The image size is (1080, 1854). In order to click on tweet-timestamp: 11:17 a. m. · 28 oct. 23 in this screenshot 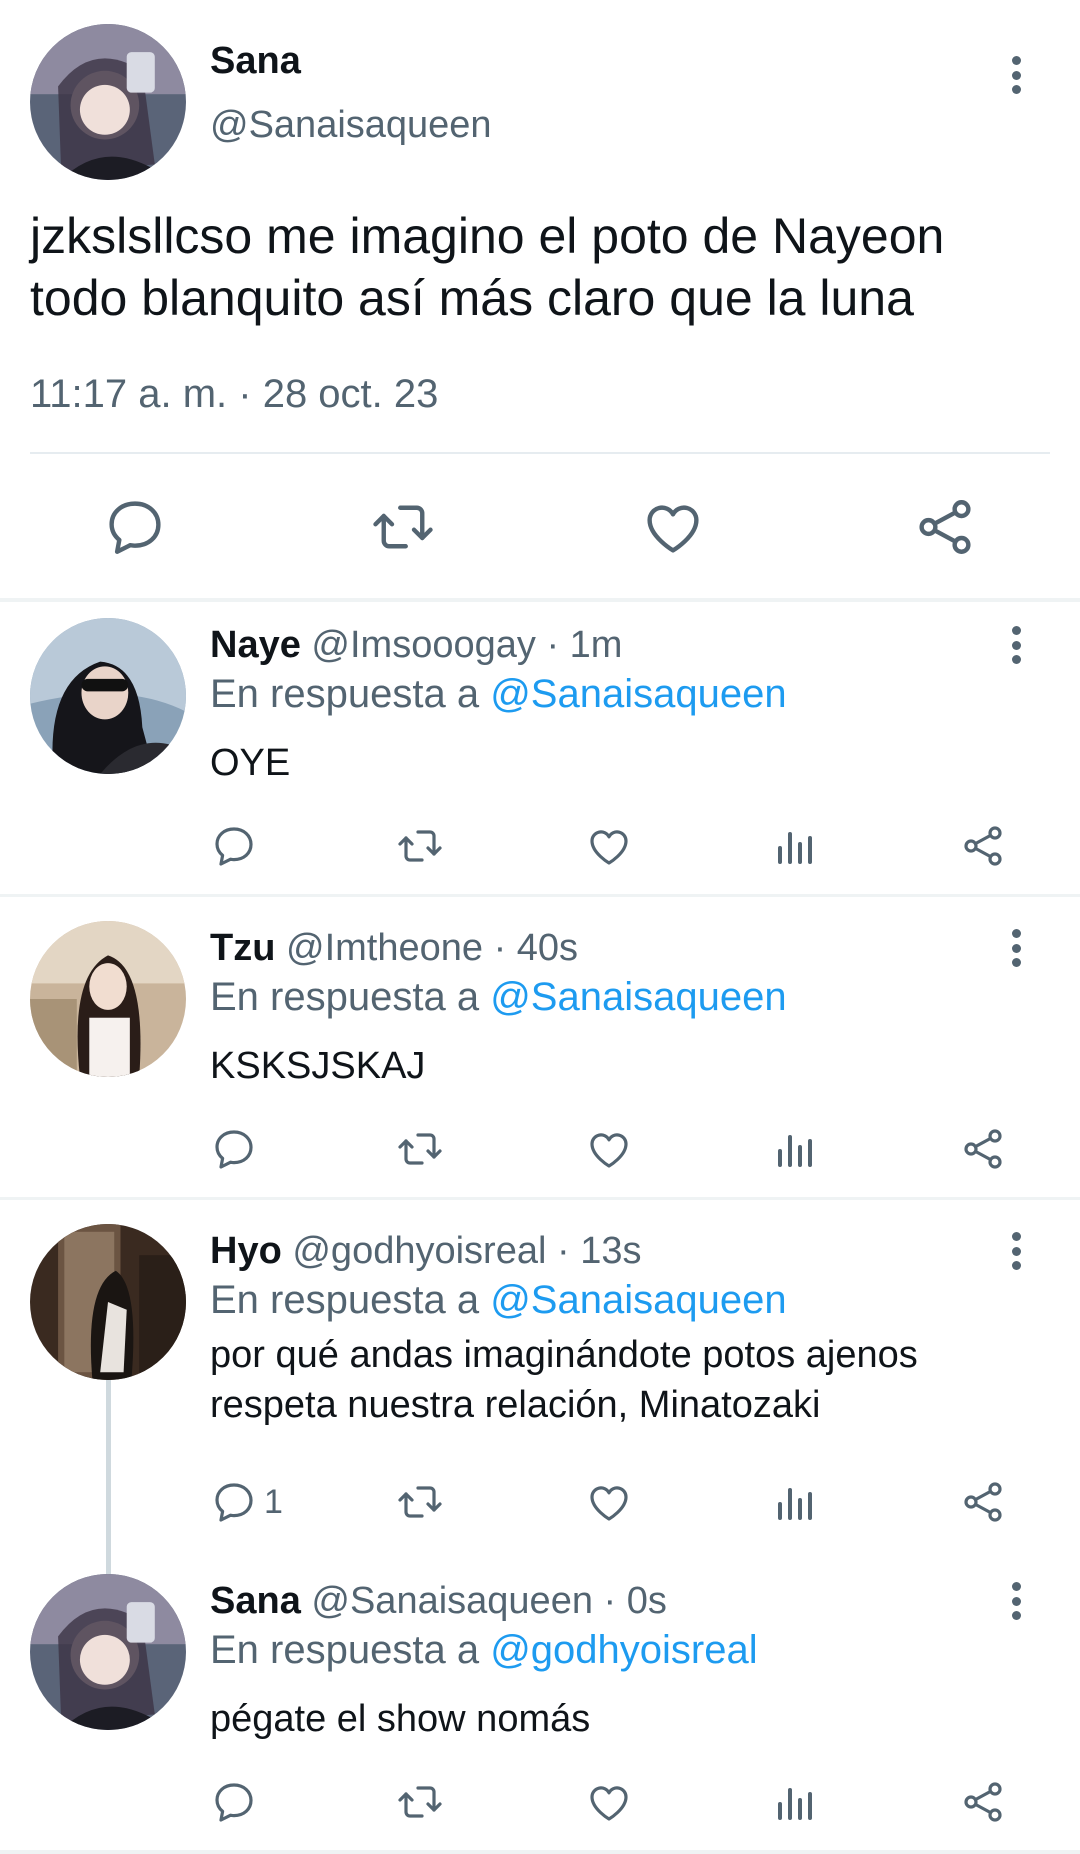, I will do `click(234, 394)`.